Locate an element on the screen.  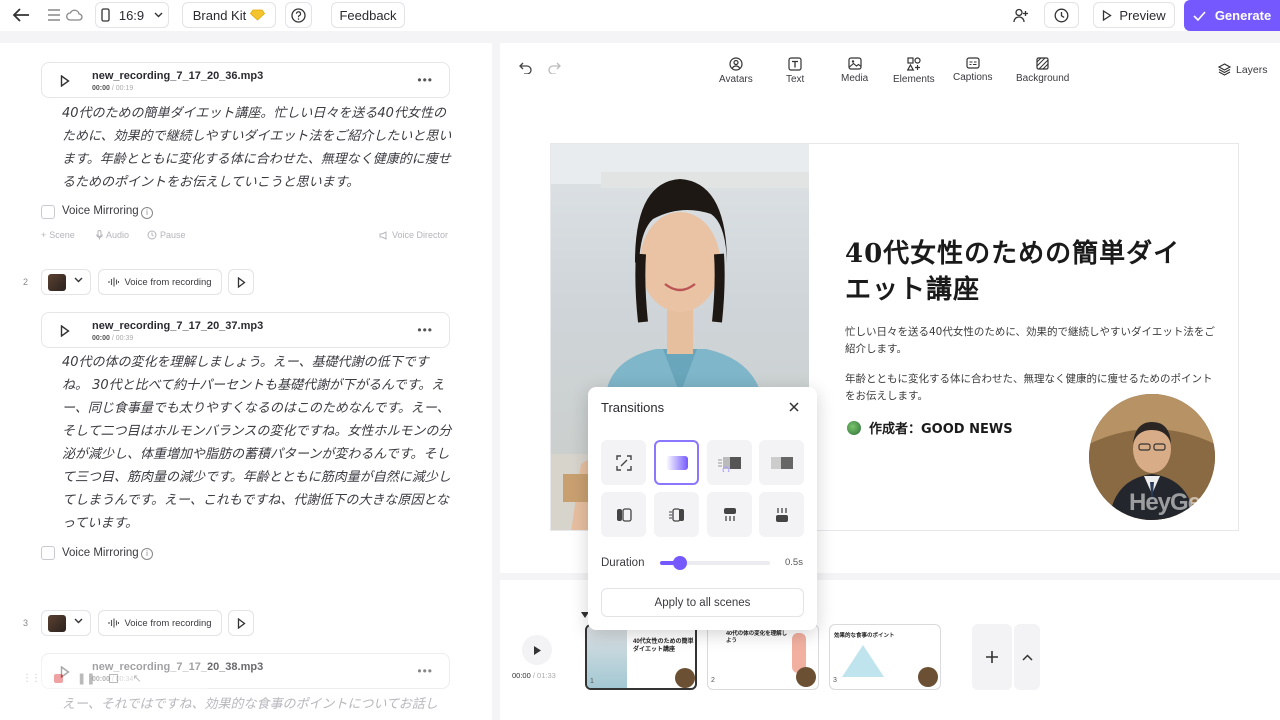
add-audio-button: Audio is located at coordinates (112, 235).